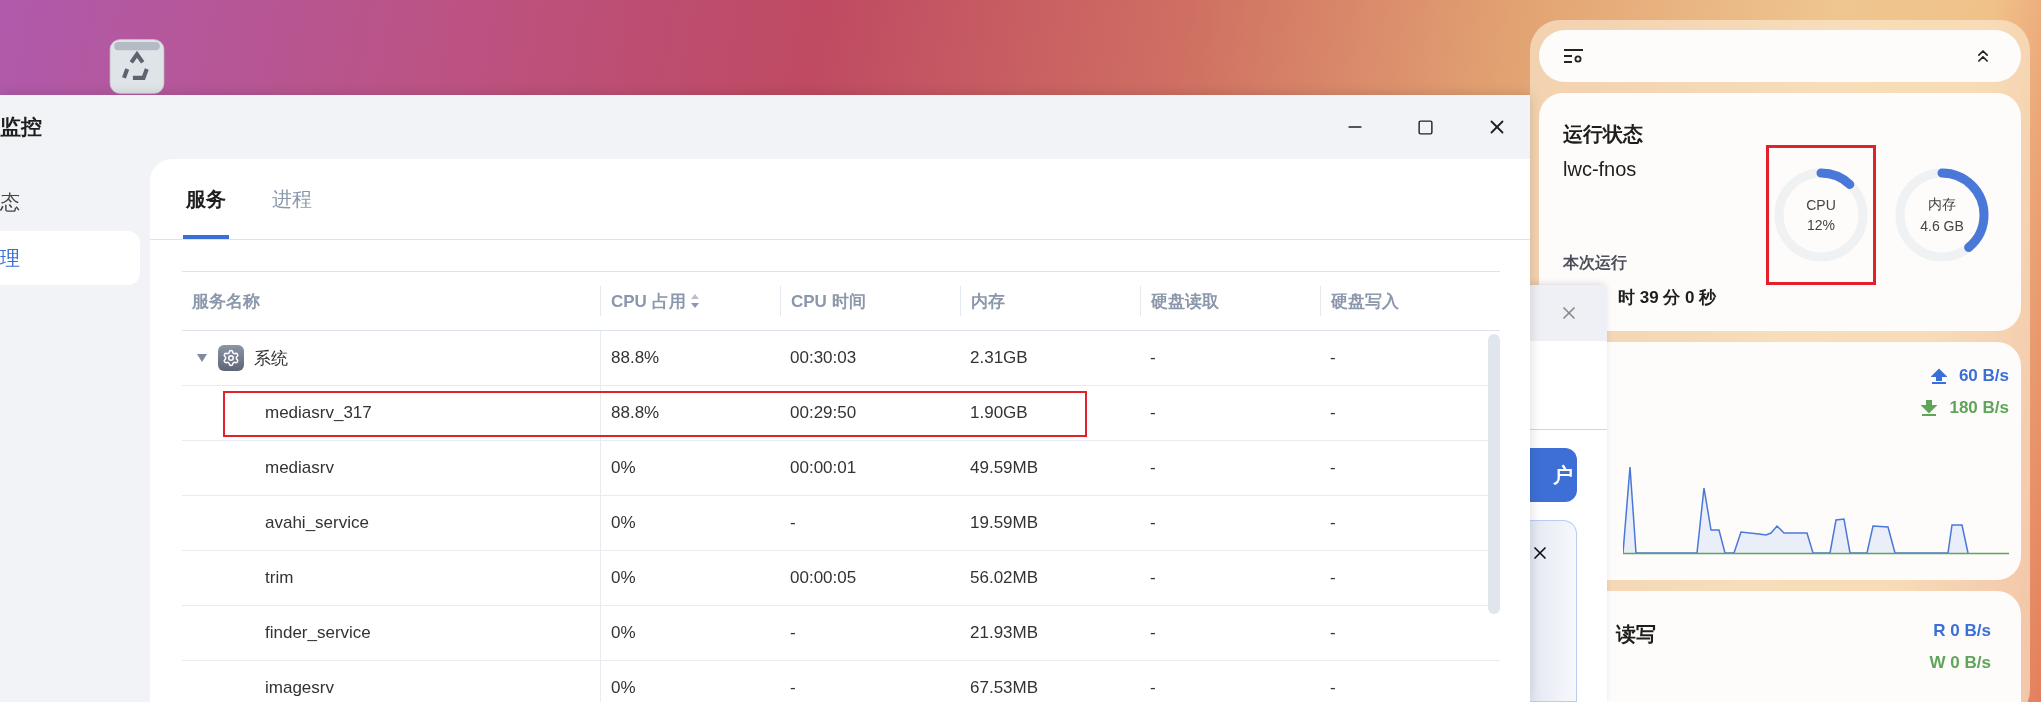  I want to click on column-header: 内存, so click(988, 301).